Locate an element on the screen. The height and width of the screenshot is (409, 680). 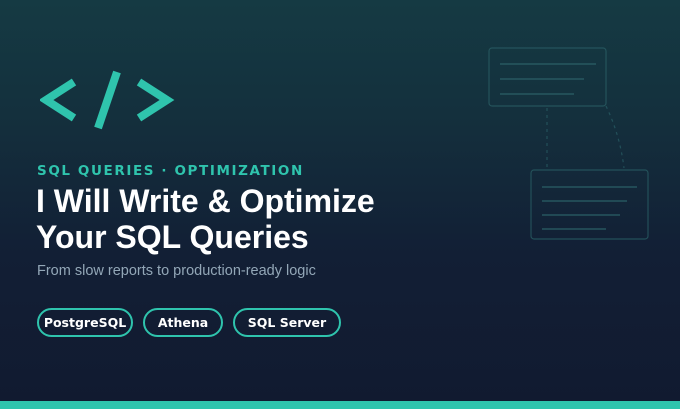
eyebrow-label: SQL QUERIES · OPTIMIZATION is located at coordinates (170, 171).